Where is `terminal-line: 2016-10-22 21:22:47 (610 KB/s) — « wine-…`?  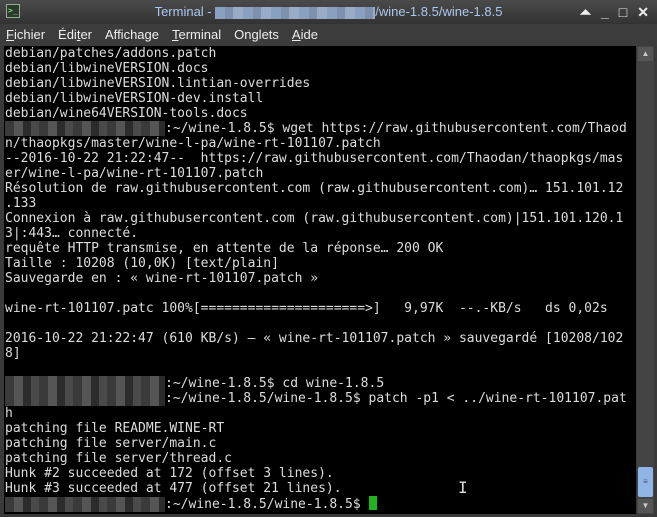 terminal-line: 2016-10-22 21:22:47 (610 KB/s) — « wine-… is located at coordinates (314, 338).